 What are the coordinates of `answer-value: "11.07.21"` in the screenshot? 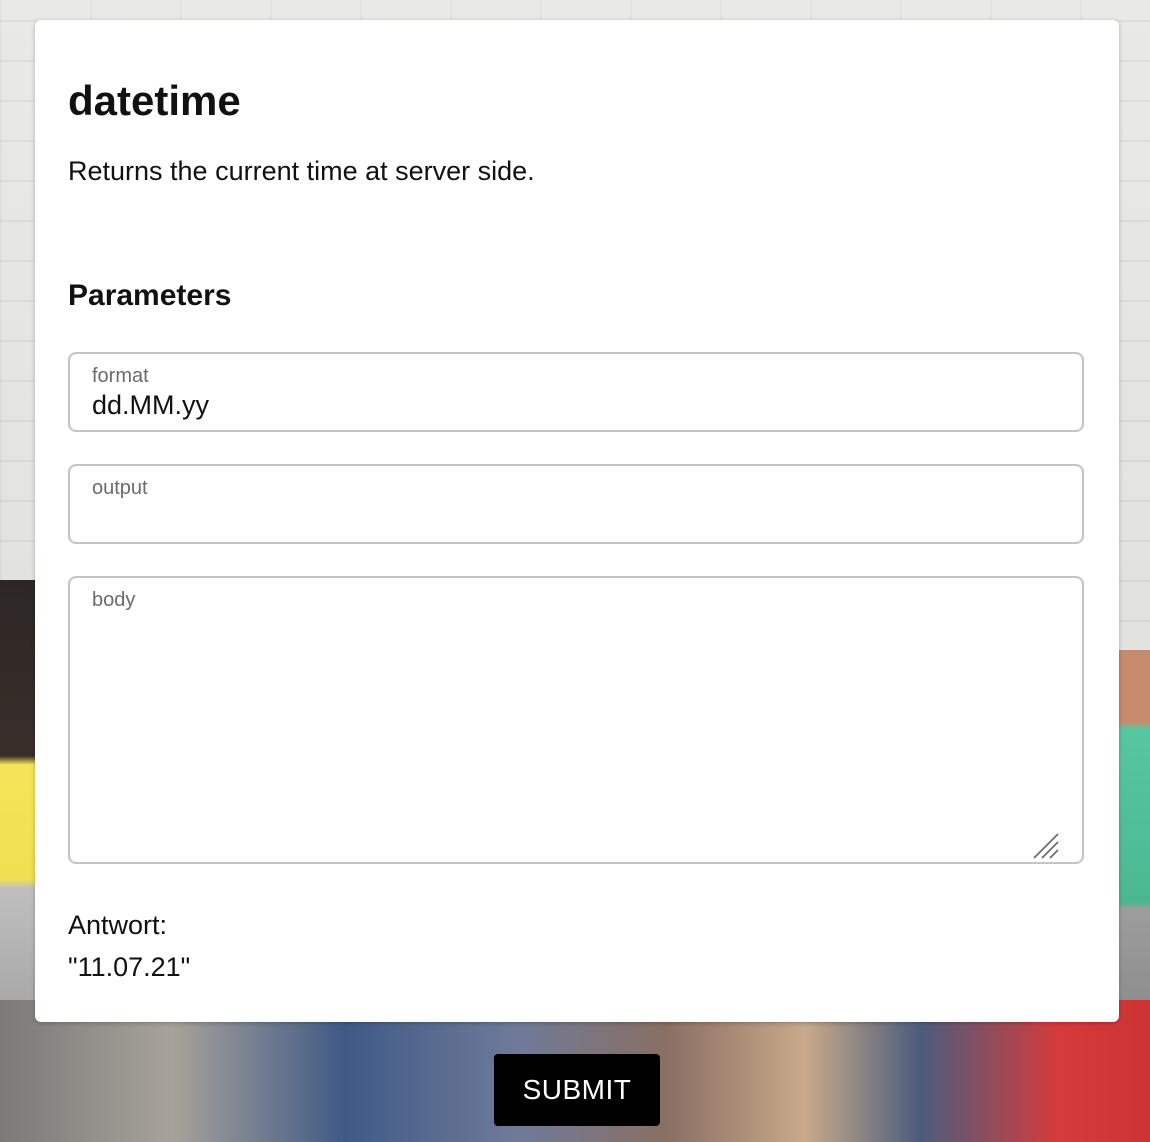 It's located at (129, 967).